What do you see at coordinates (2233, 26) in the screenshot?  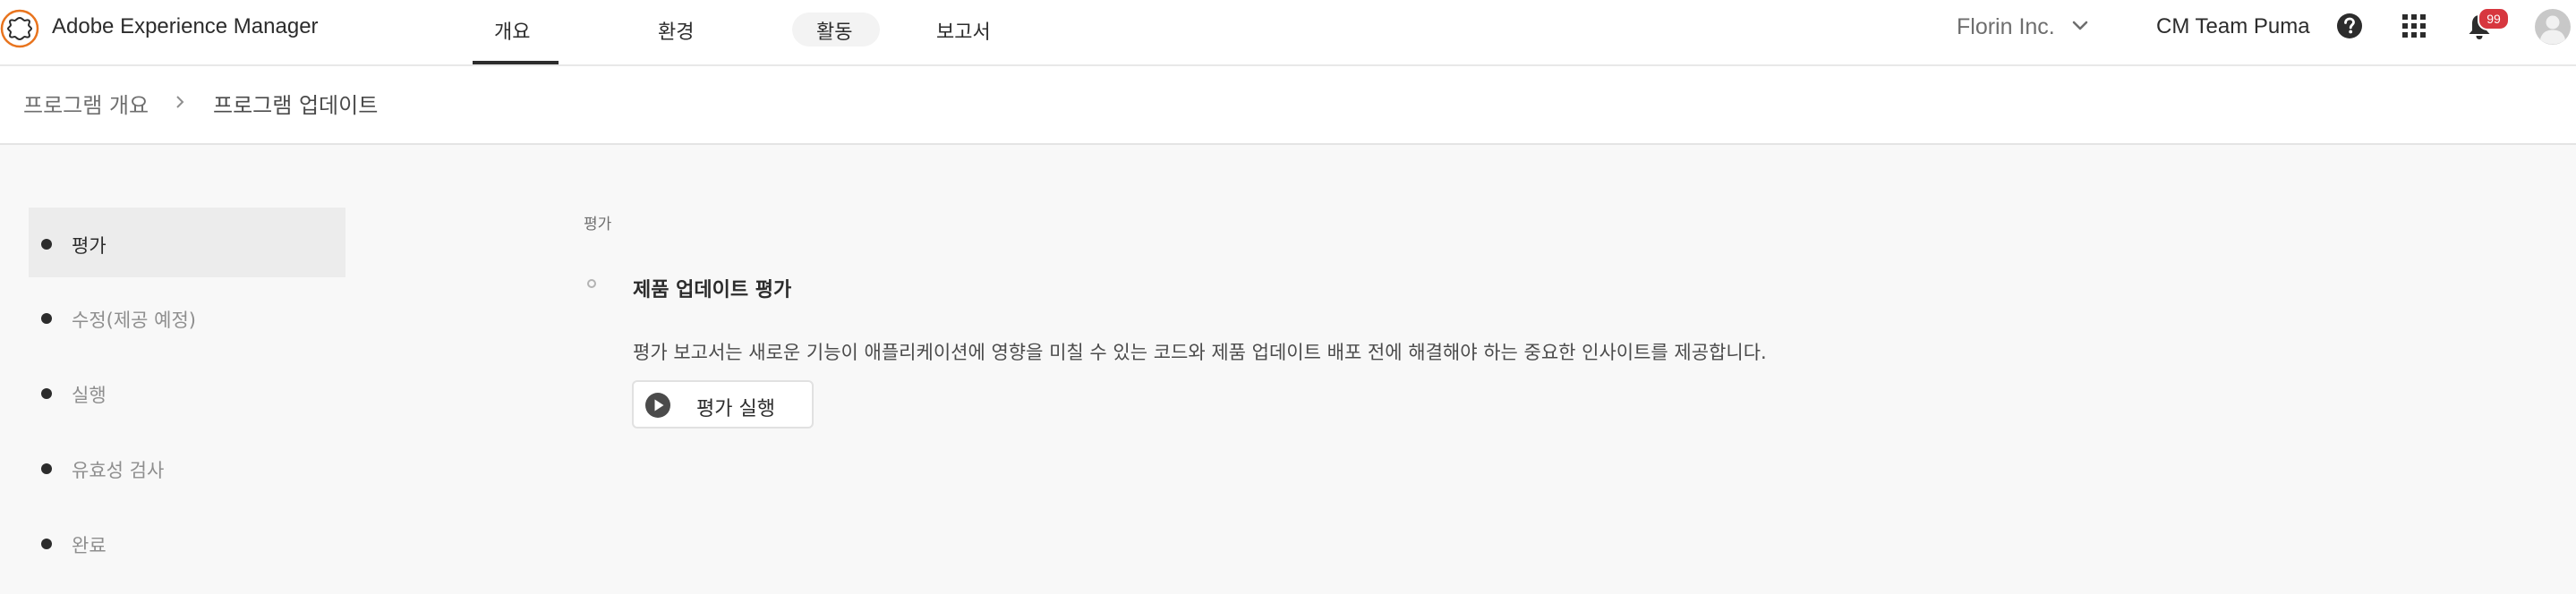 I see `team-switcher: CM Team Puma` at bounding box center [2233, 26].